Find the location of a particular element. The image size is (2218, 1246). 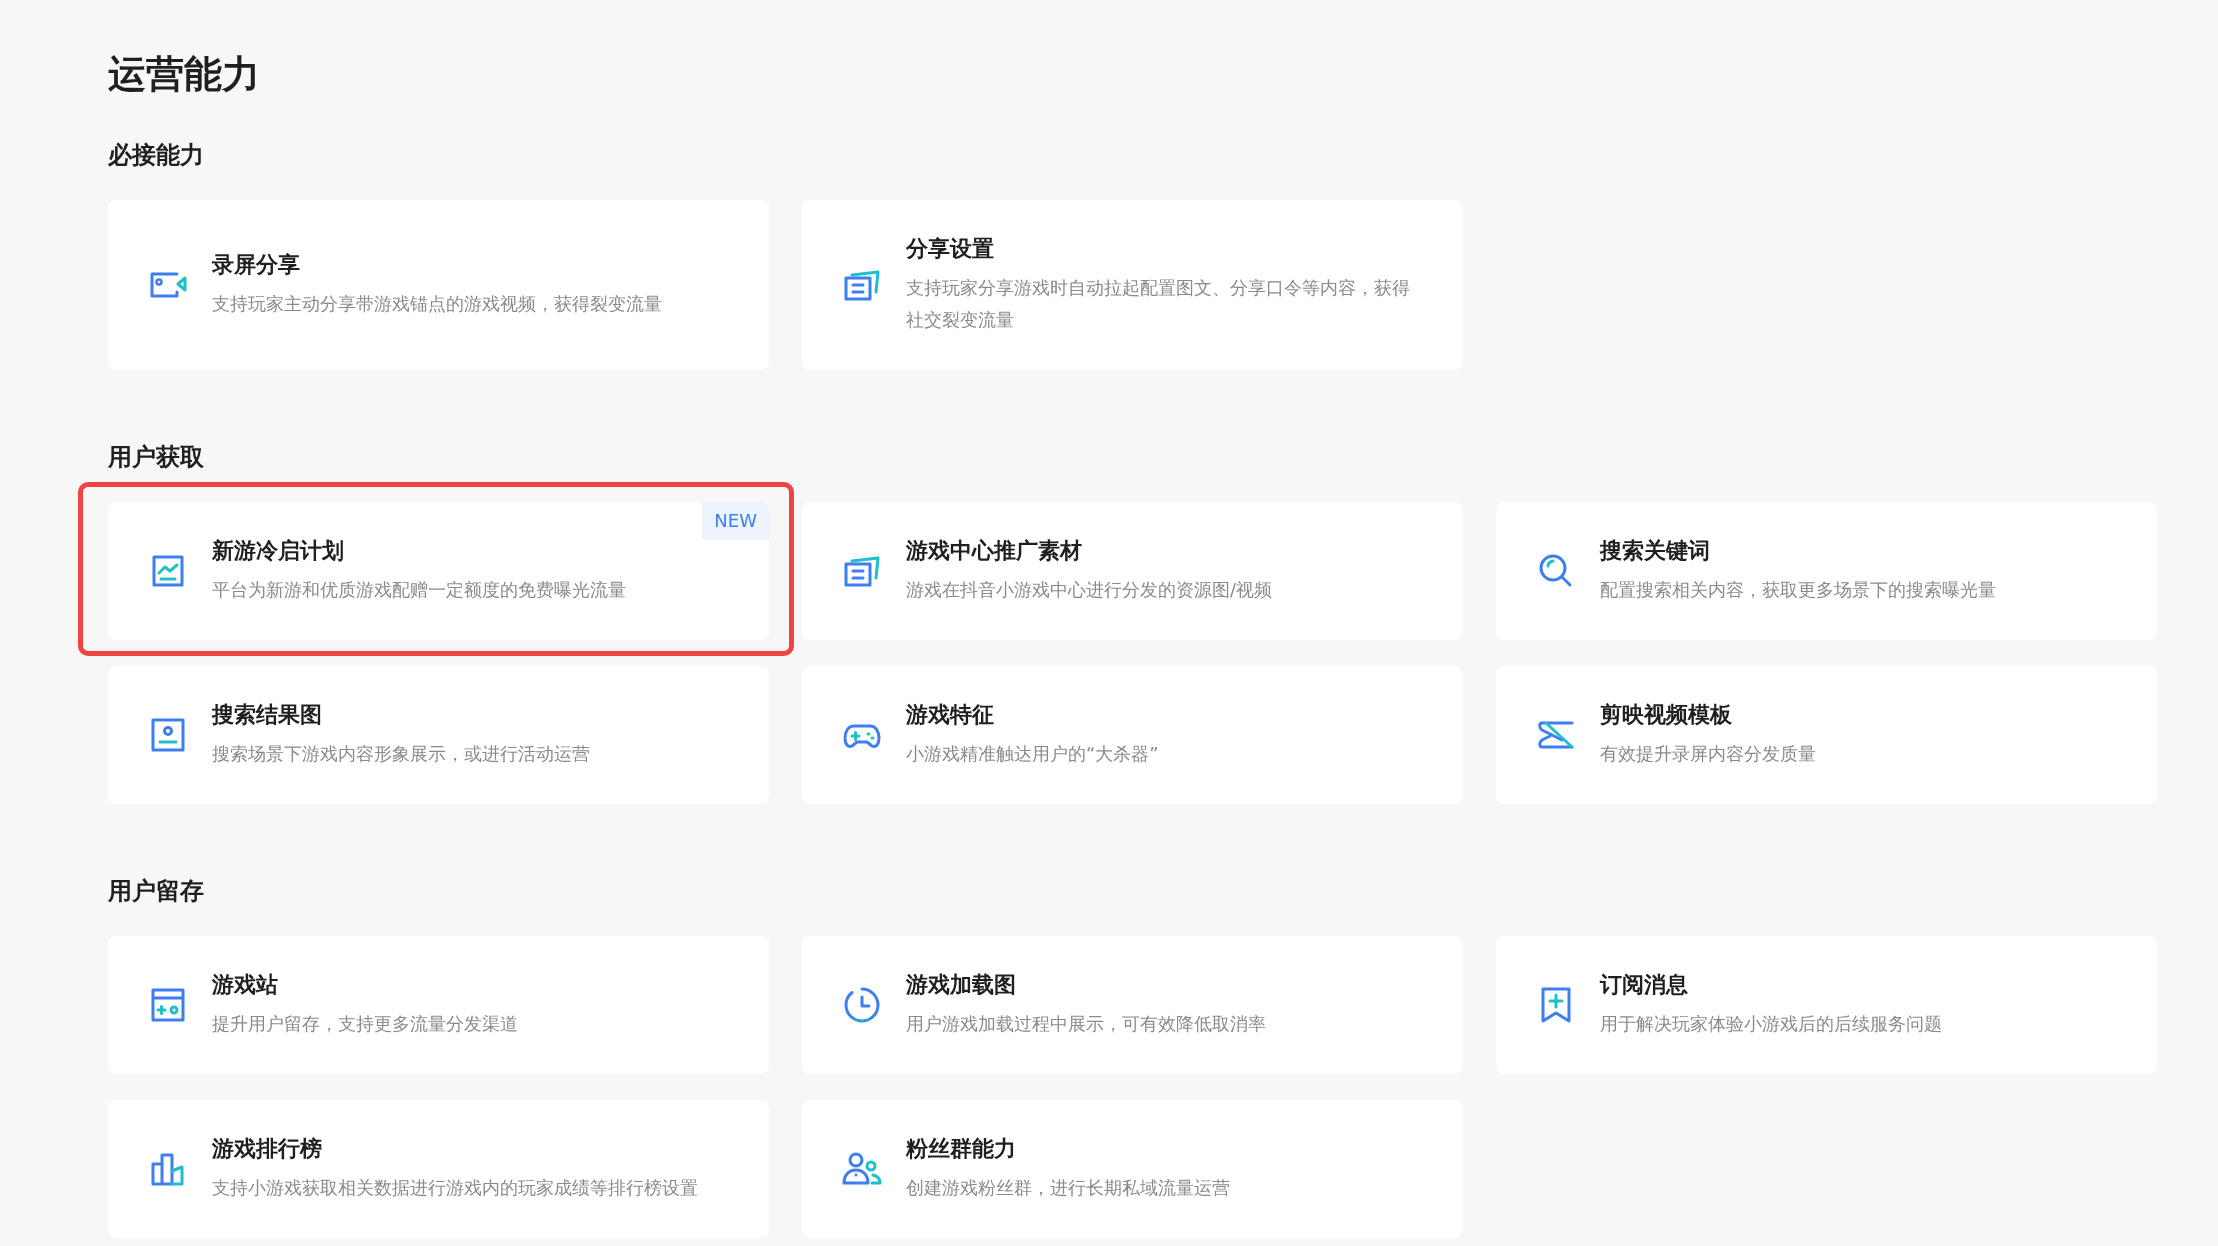

card-title: 录屏分享 is located at coordinates (256, 265).